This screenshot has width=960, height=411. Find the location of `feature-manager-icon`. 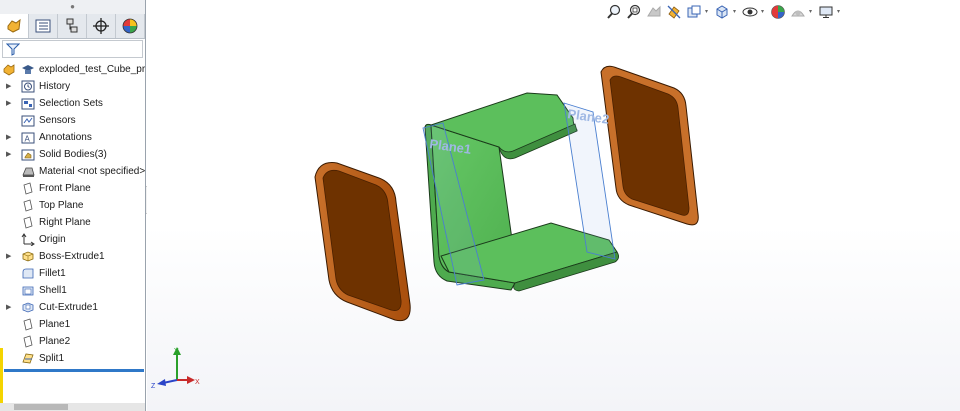

feature-manager-icon is located at coordinates (14, 25).